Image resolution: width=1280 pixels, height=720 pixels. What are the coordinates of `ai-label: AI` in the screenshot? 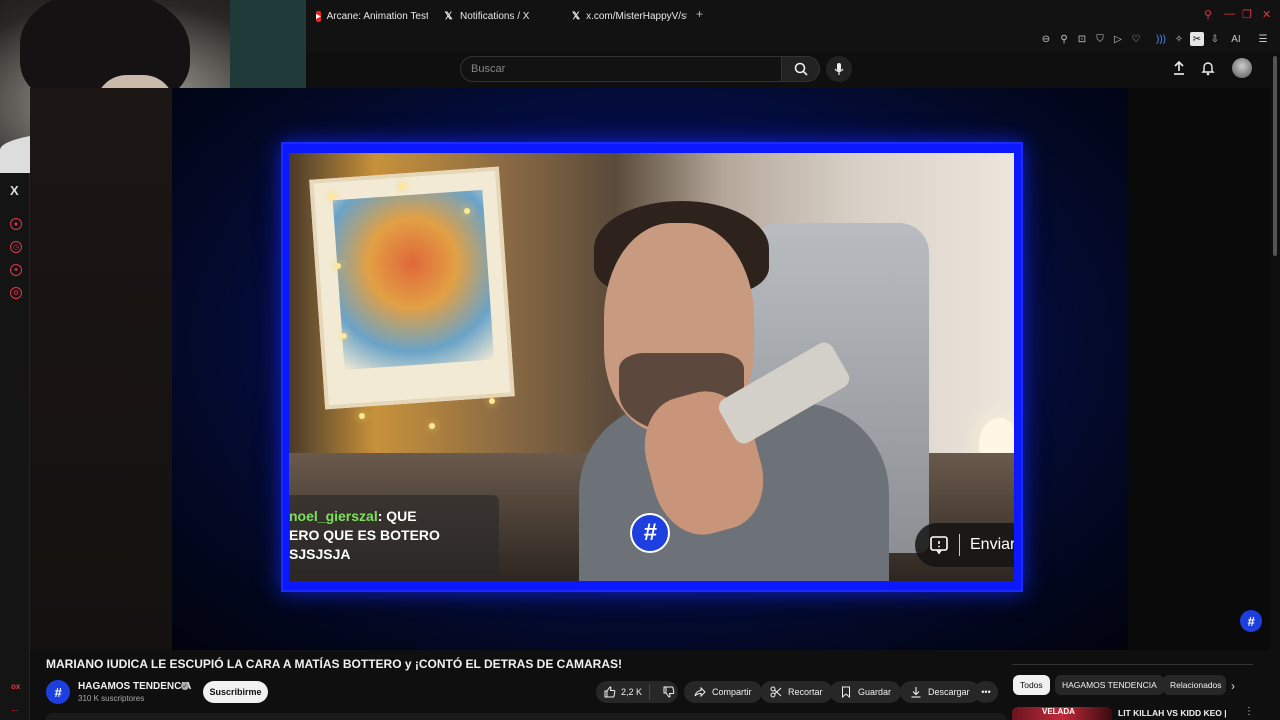 It's located at (1236, 39).